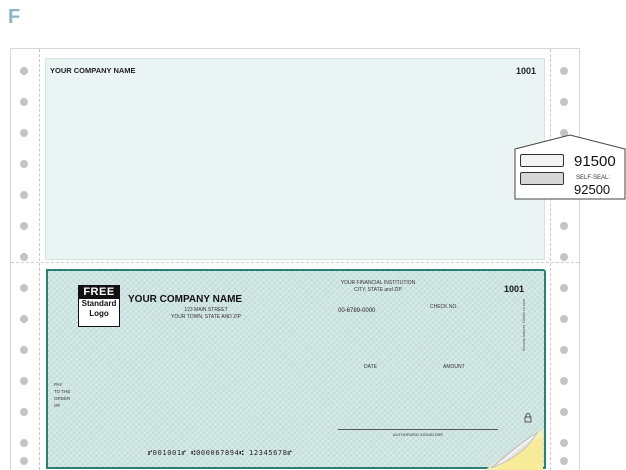 The width and height of the screenshot is (626, 470). I want to click on security-features-text: Security features. Details on back., so click(524, 324).